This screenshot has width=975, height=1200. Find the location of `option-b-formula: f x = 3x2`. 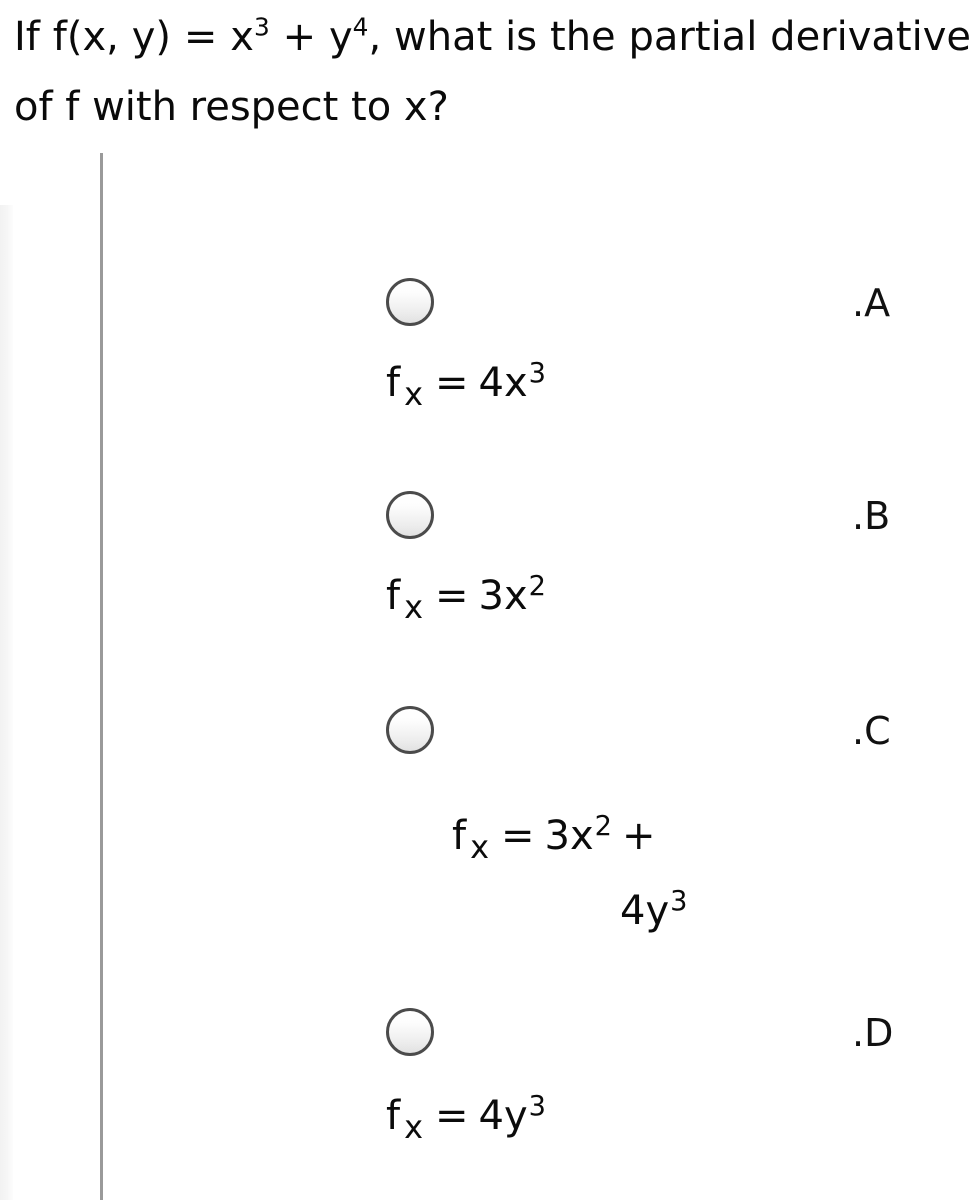

option-b-formula: f x = 3x2 is located at coordinates (466, 596).